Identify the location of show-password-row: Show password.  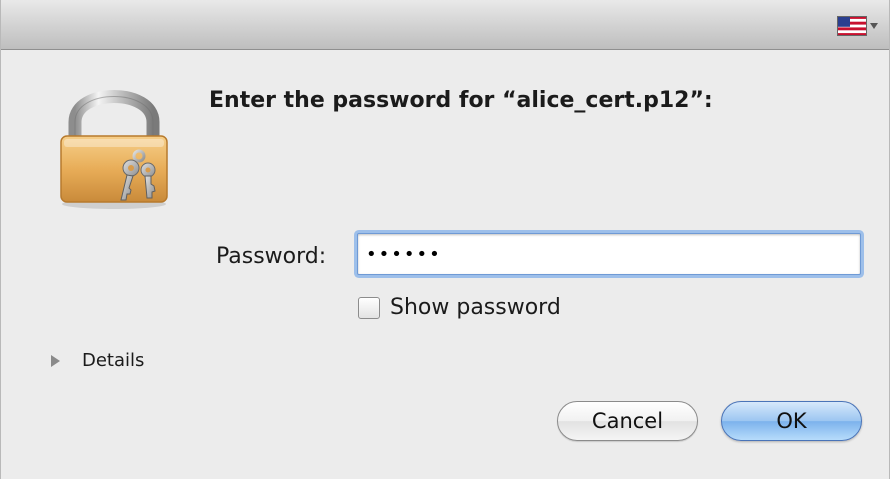
(459, 307).